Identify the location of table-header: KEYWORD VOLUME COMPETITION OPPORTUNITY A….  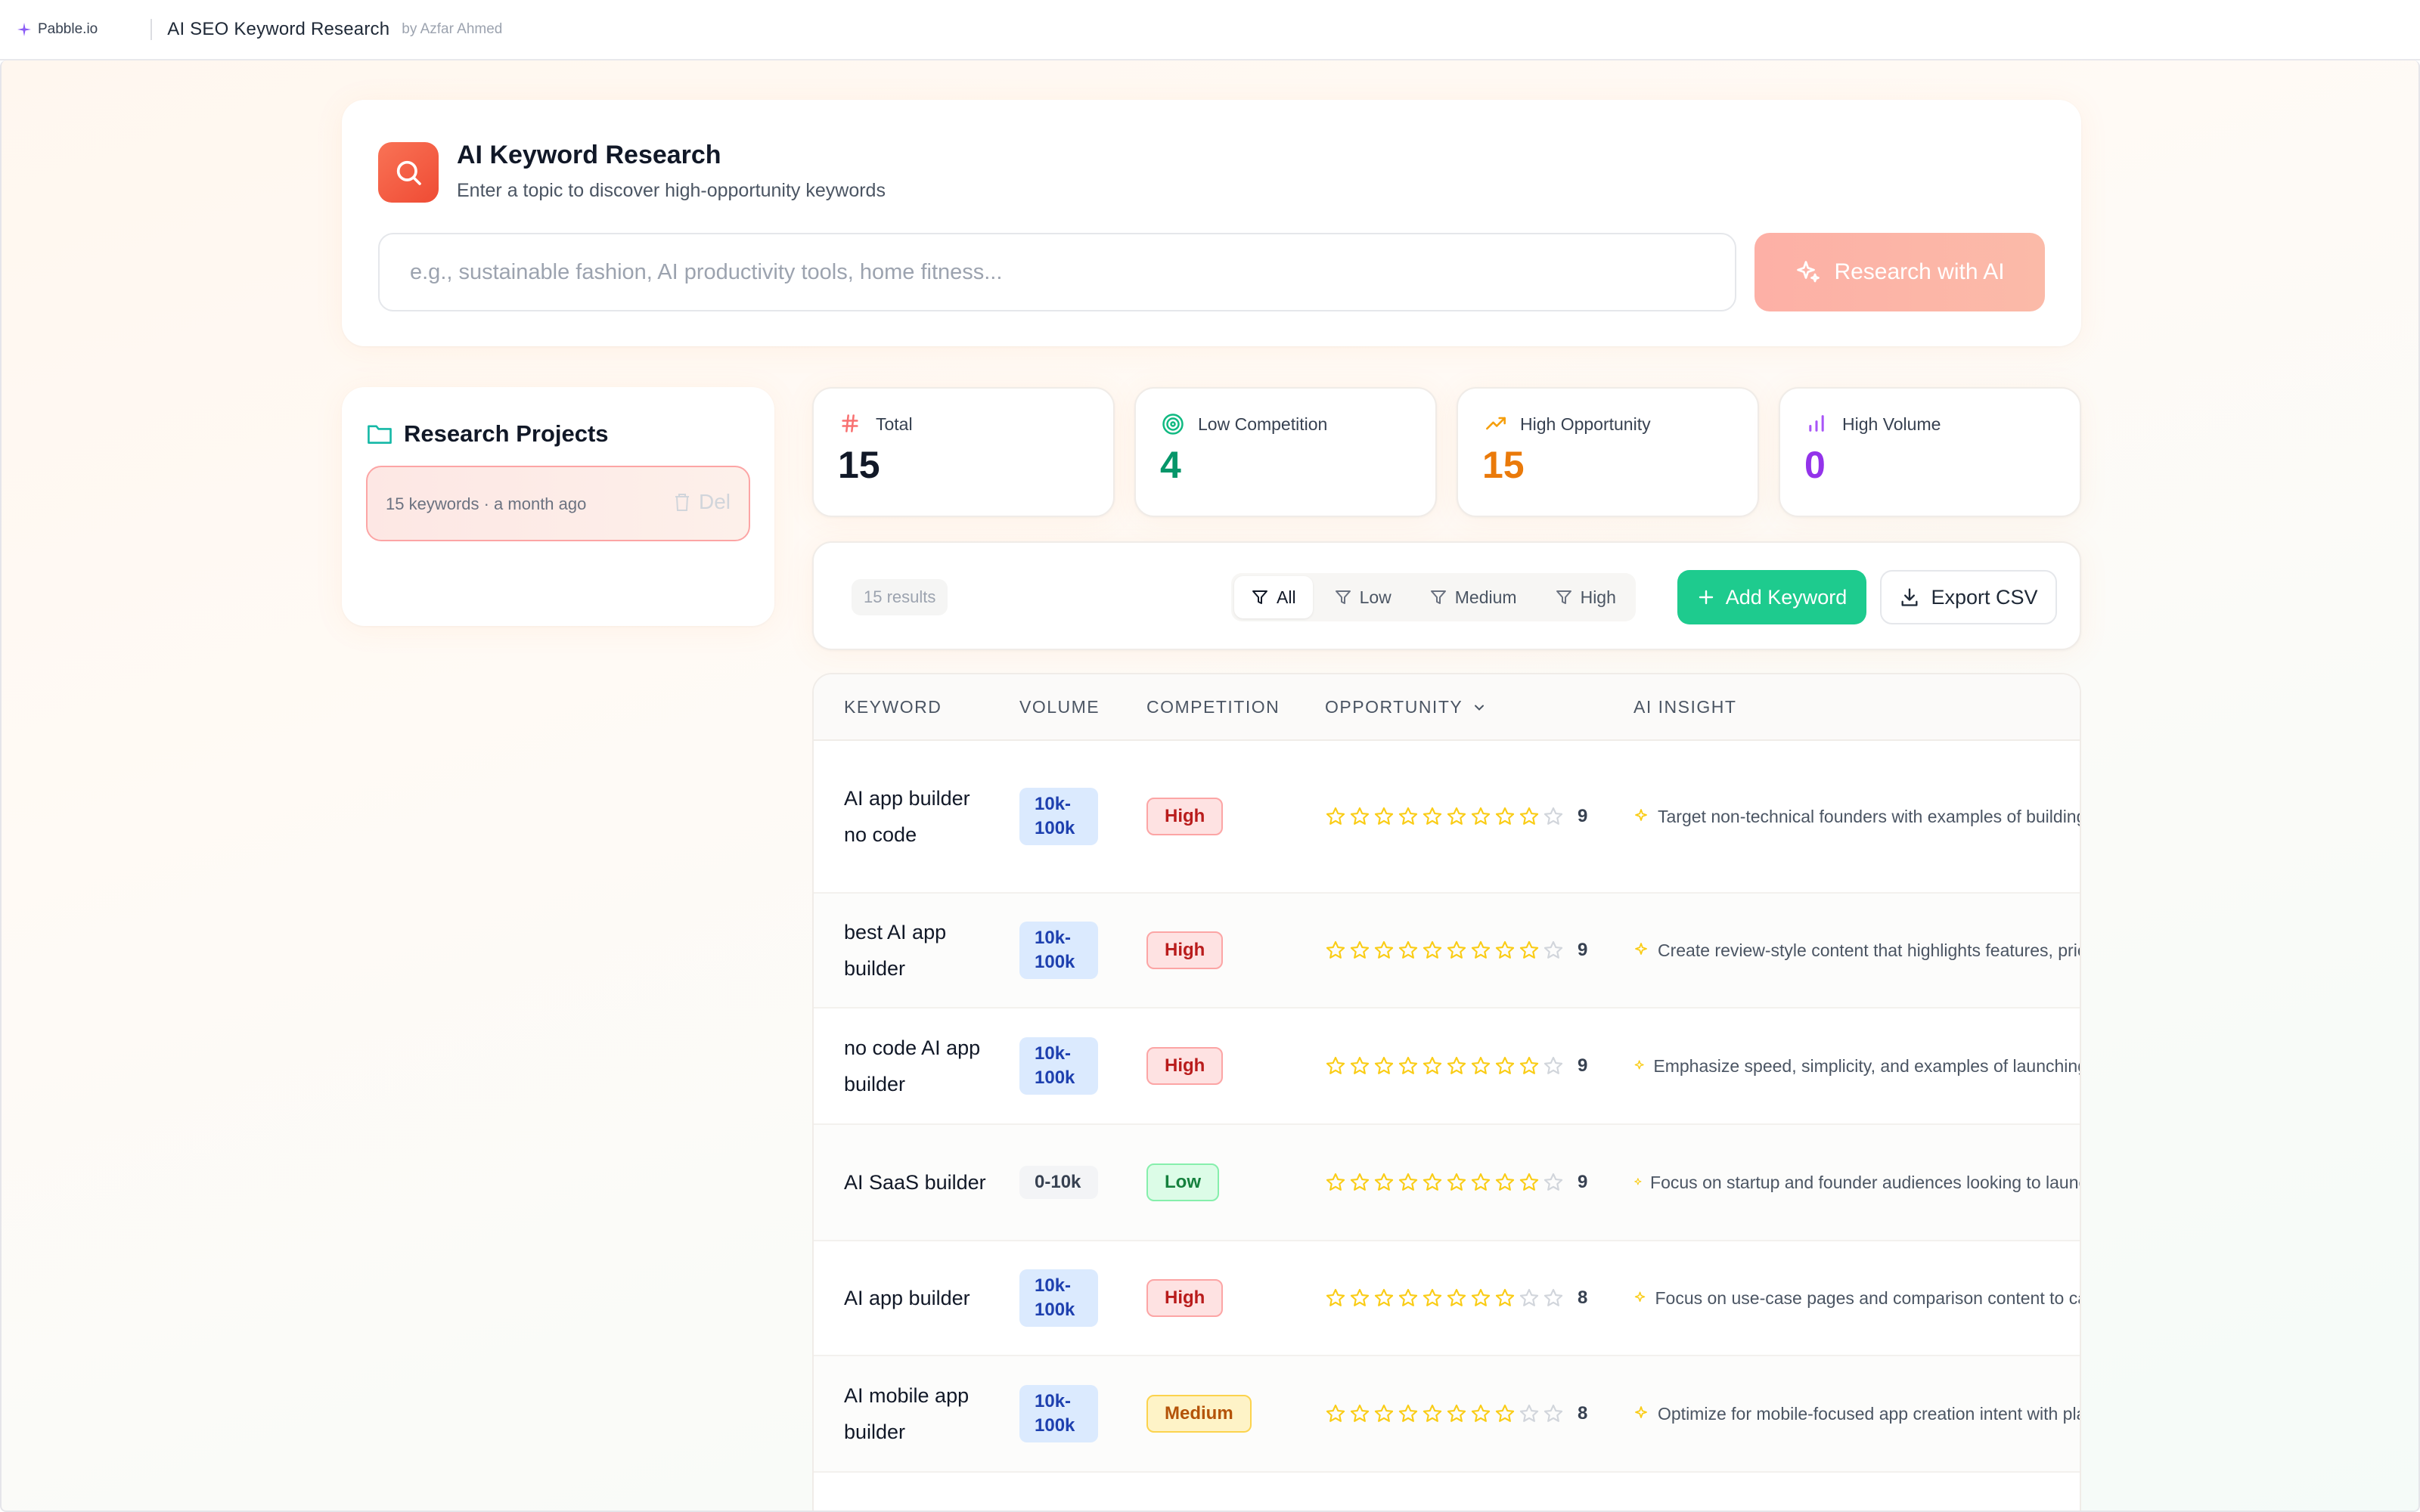
(1447, 708).